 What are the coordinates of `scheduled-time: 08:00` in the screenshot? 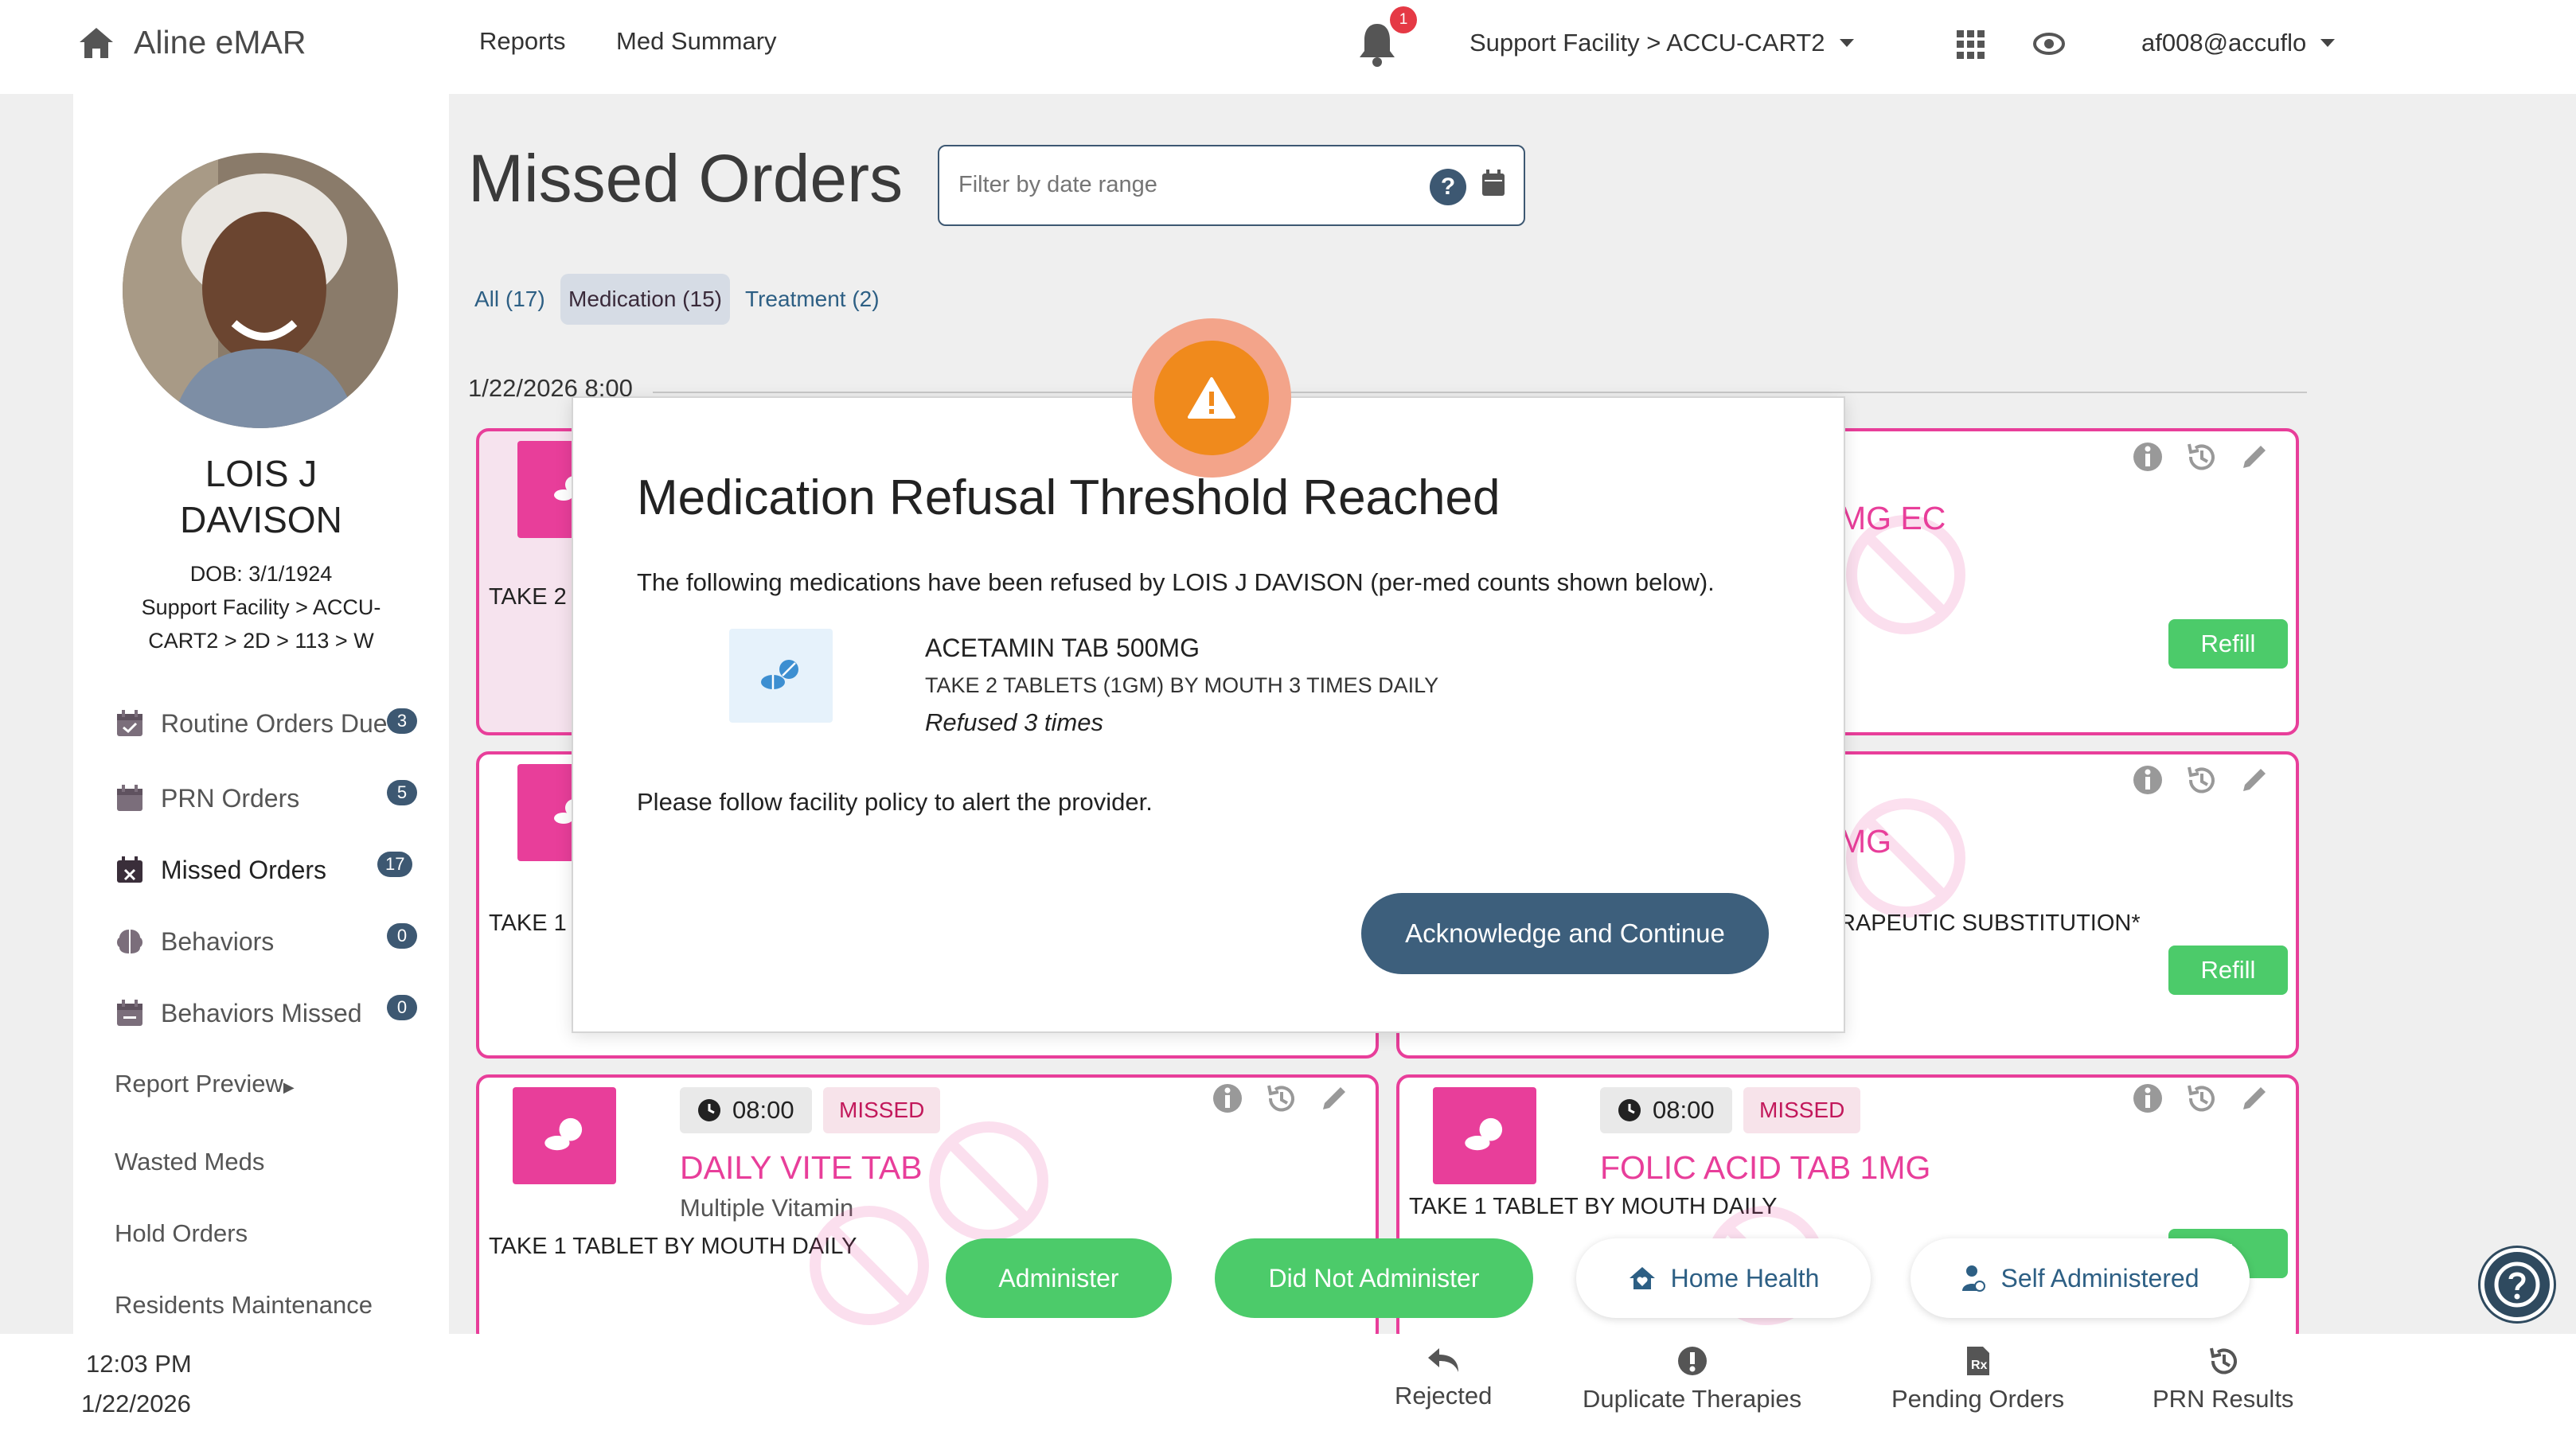 It's located at (763, 1110).